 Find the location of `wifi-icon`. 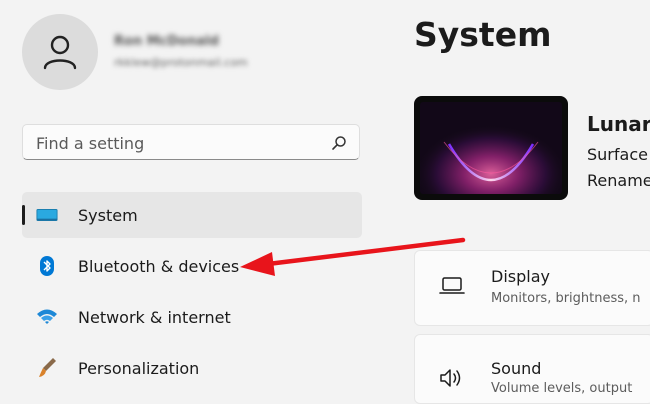

wifi-icon is located at coordinates (47, 317).